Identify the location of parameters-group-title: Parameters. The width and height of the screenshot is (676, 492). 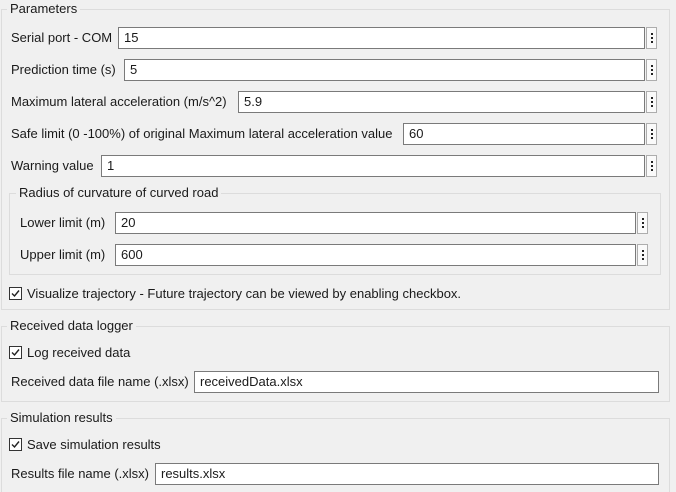
(44, 9).